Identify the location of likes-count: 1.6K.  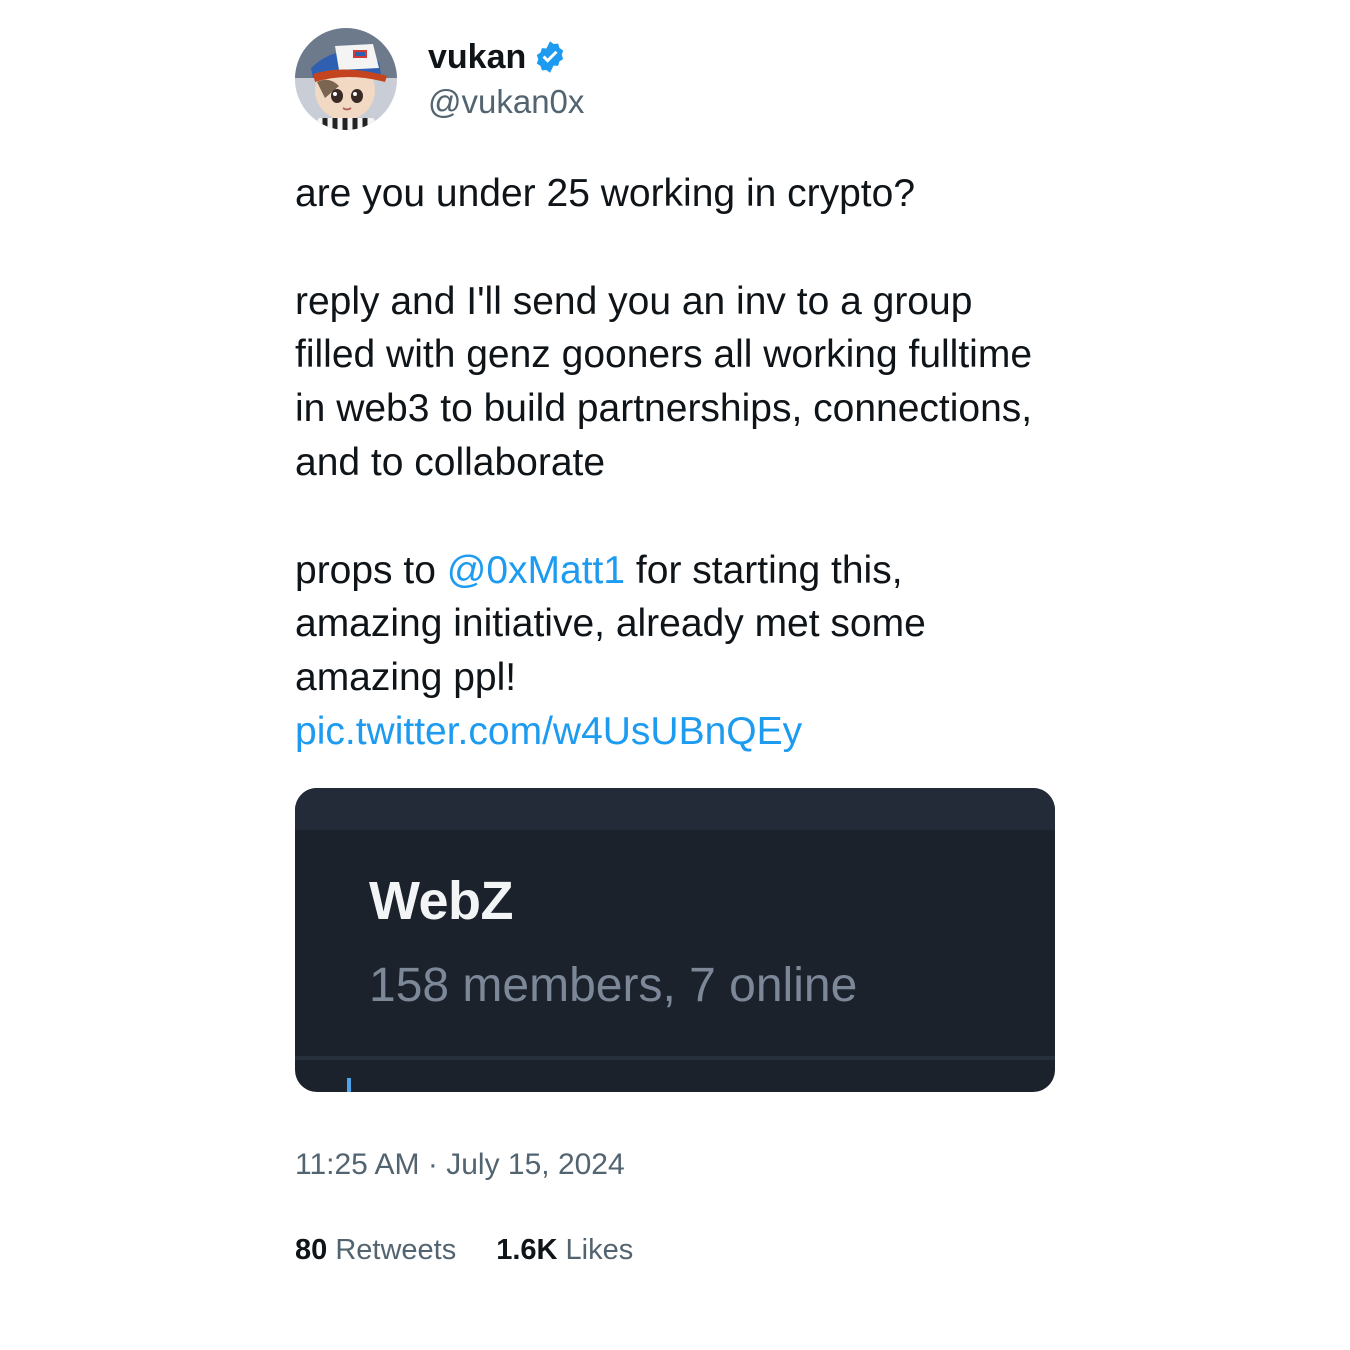
(527, 1250).